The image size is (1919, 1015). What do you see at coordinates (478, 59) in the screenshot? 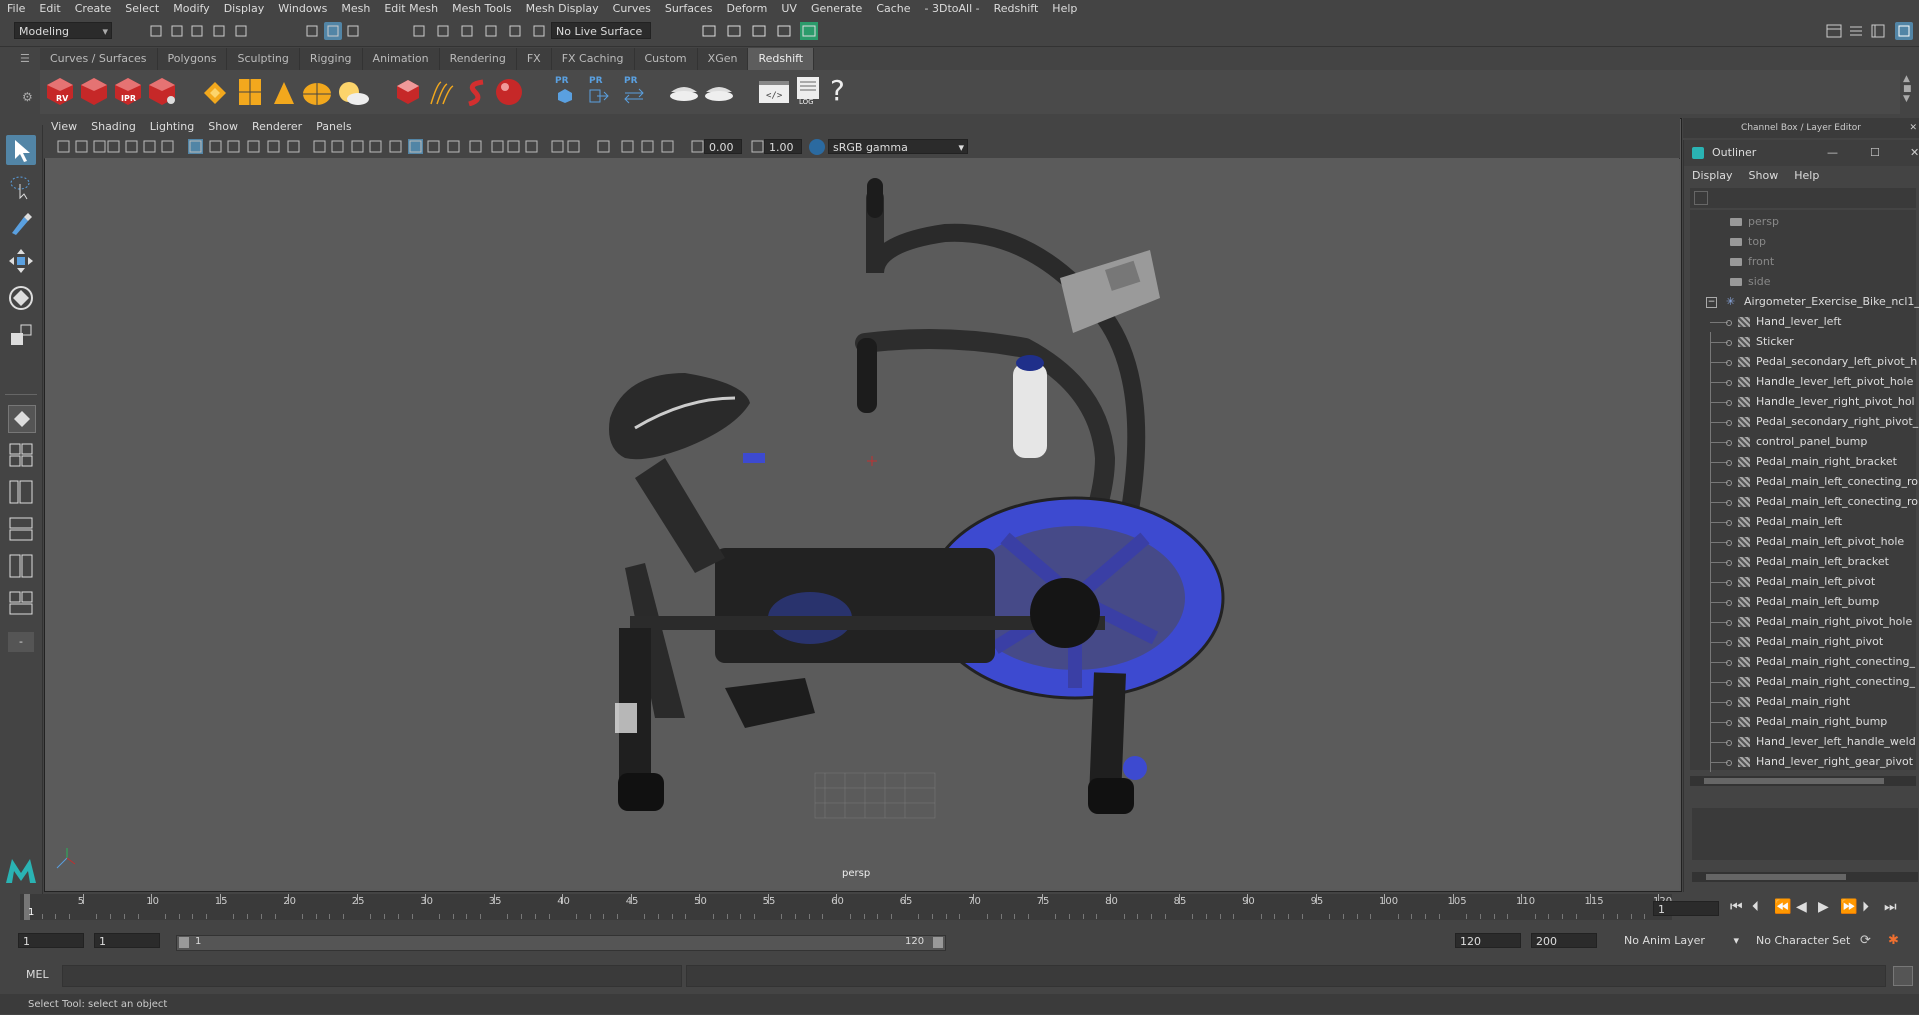
I see `shelf-tab-rendering: Rendering` at bounding box center [478, 59].